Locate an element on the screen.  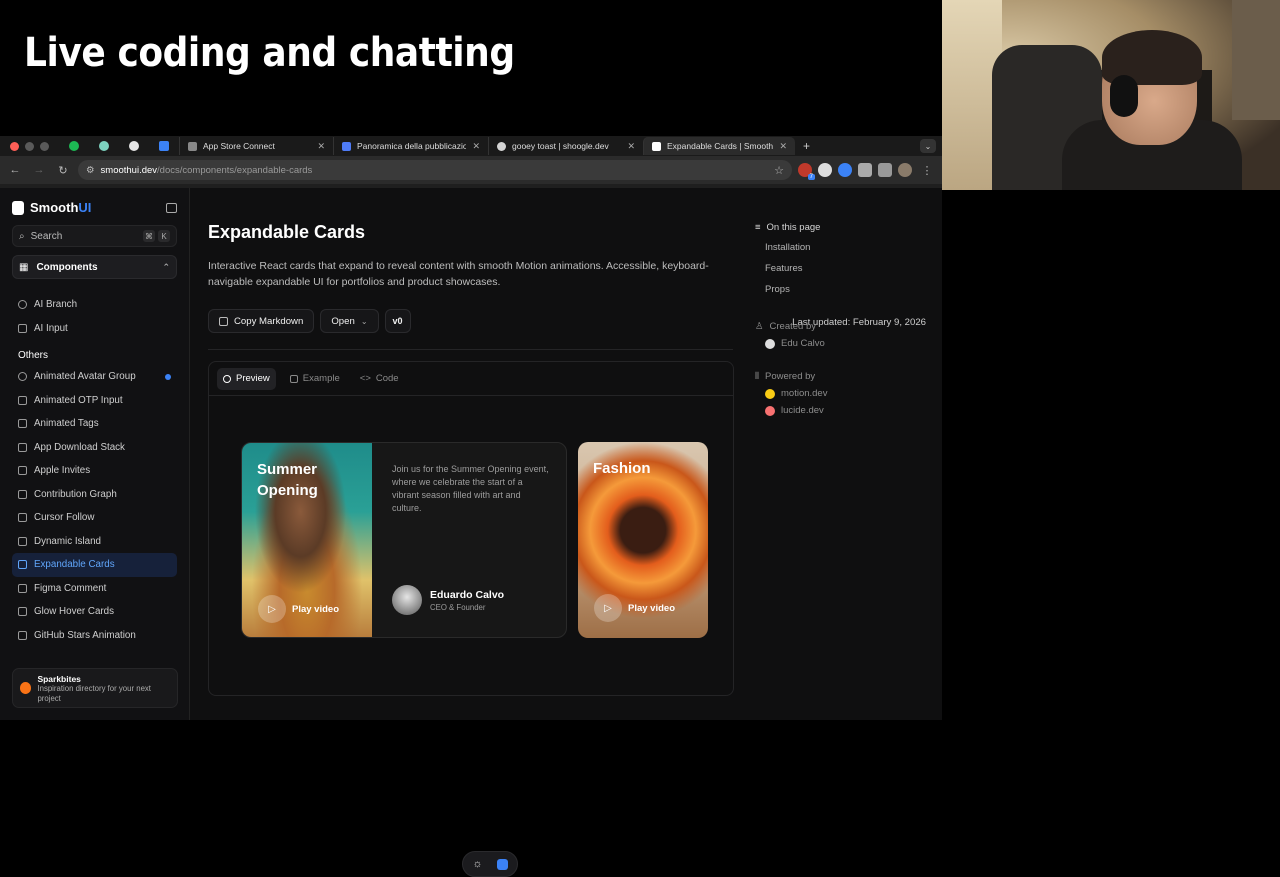
open-dropdown-button: Open ⌄ is located at coordinates (349, 321).